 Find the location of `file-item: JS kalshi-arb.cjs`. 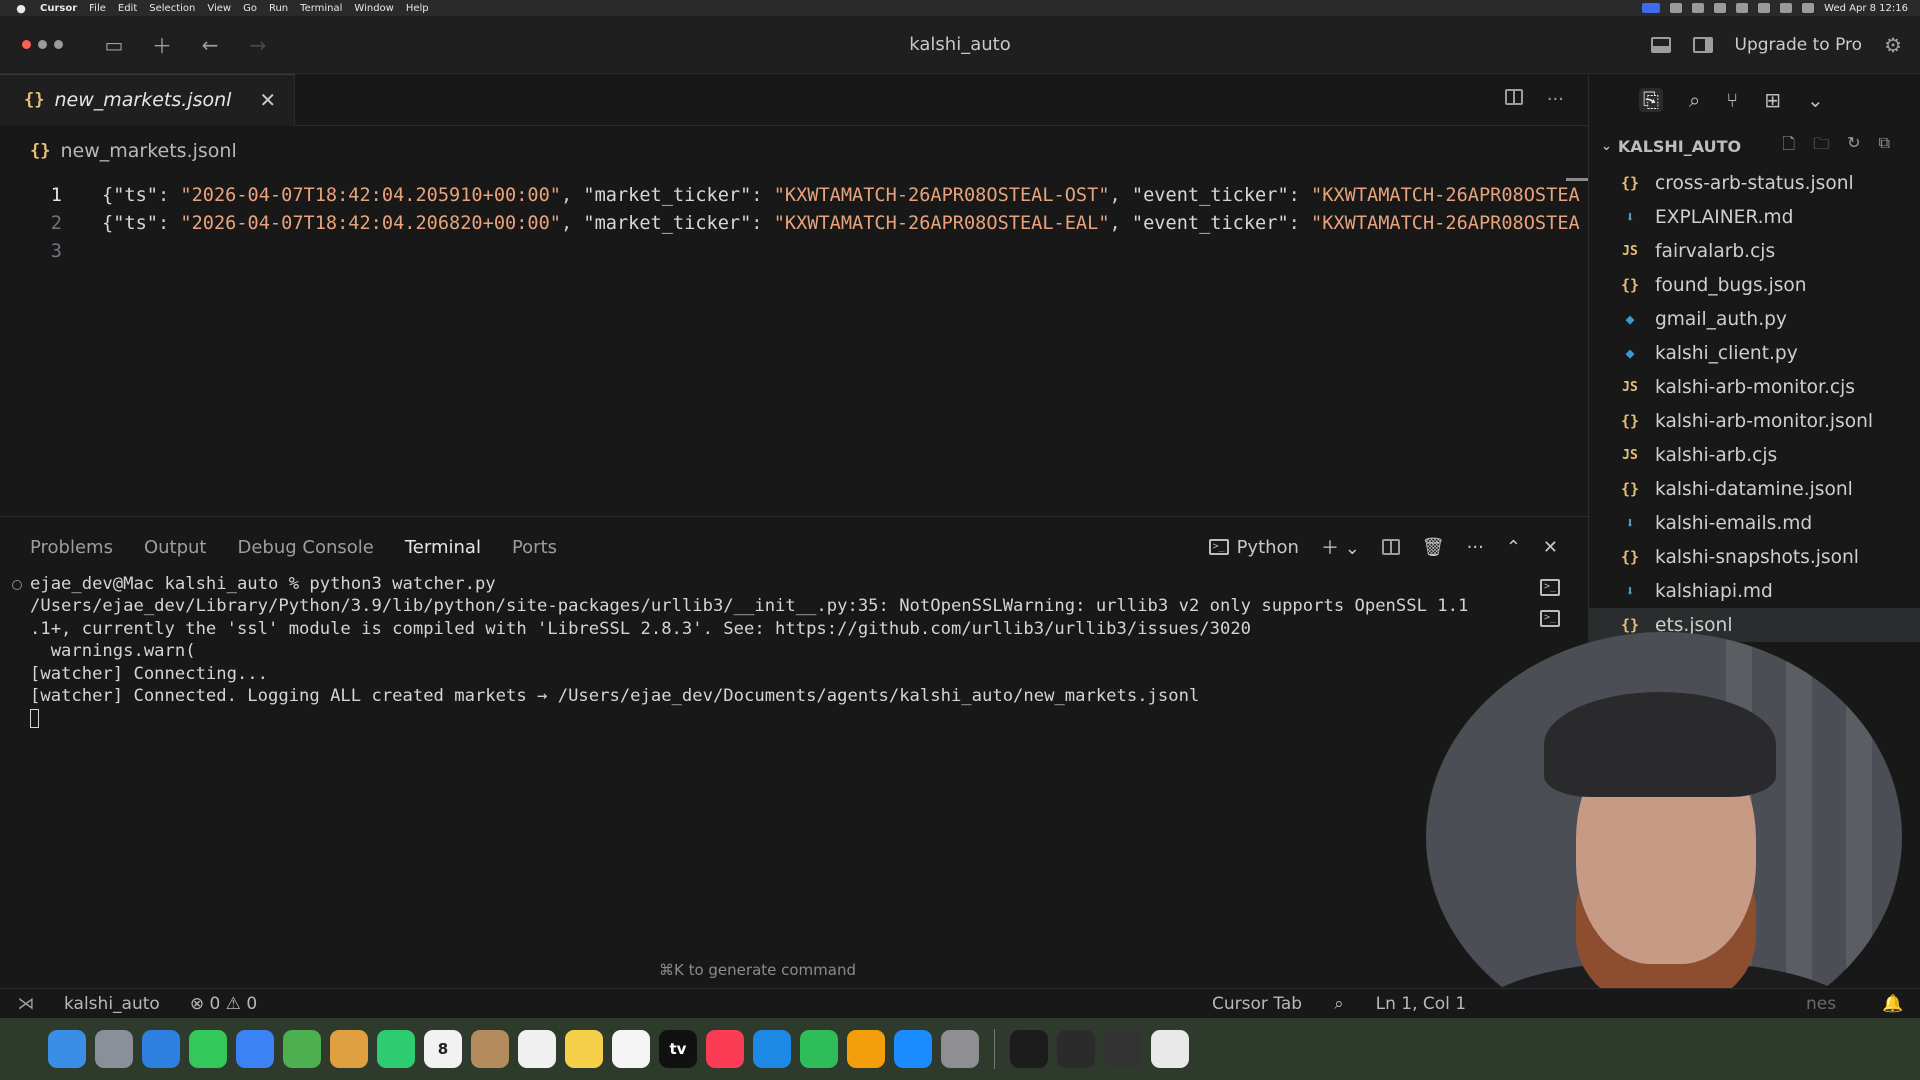

file-item: JS kalshi-arb.cjs is located at coordinates (1754, 455).